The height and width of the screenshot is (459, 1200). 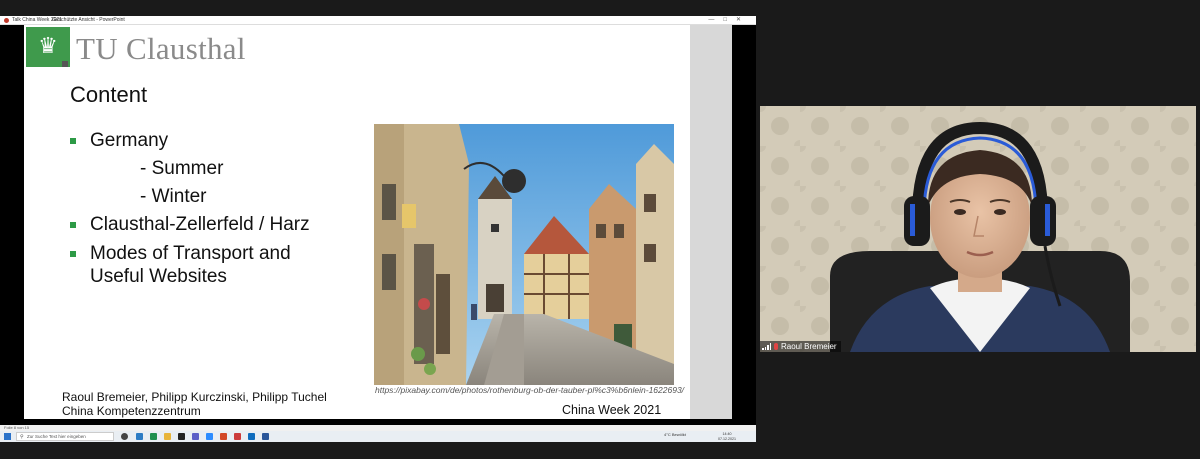 What do you see at coordinates (153, 436) in the screenshot?
I see `chrome-icon` at bounding box center [153, 436].